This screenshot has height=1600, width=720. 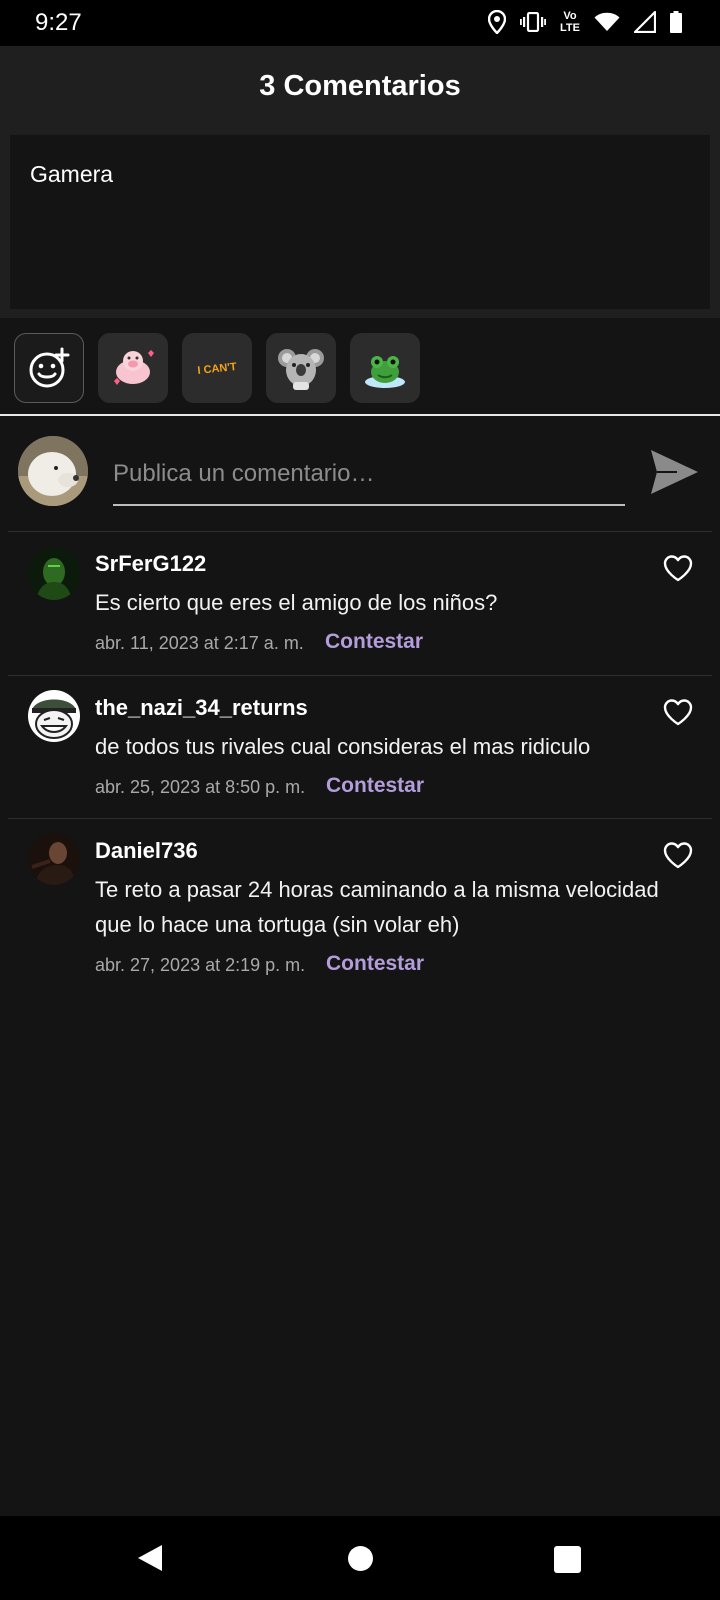 What do you see at coordinates (150, 1558) in the screenshot?
I see `back-icon` at bounding box center [150, 1558].